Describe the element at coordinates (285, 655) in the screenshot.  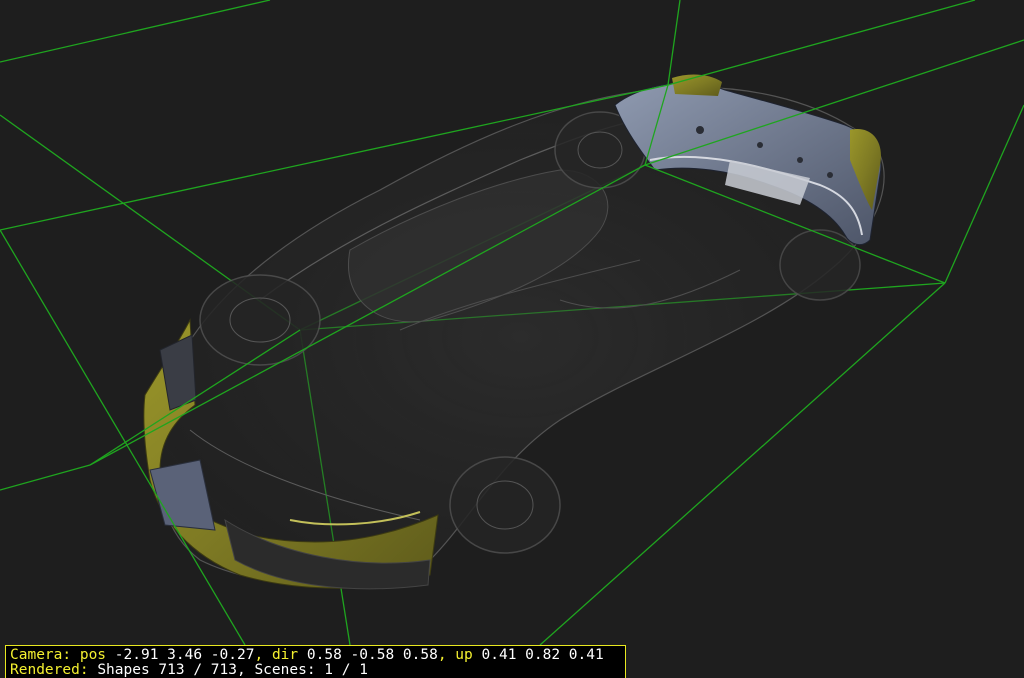
I see `dir-label: dir` at that location.